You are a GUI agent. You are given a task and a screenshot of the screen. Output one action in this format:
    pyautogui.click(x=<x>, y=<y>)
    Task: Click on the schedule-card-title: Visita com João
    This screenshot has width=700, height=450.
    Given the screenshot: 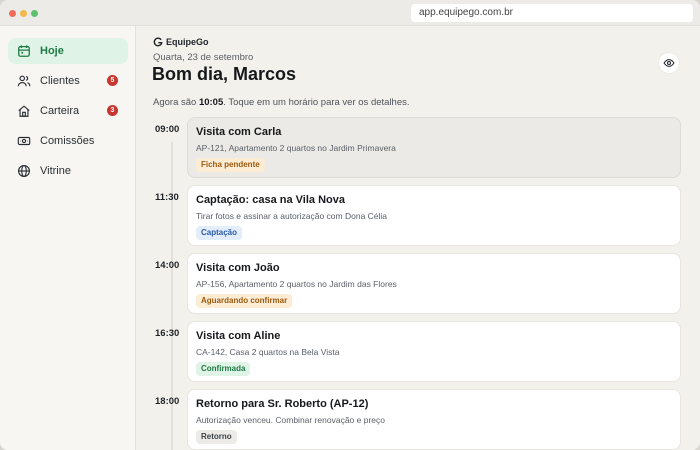 What is the action you would take?
    pyautogui.click(x=238, y=268)
    